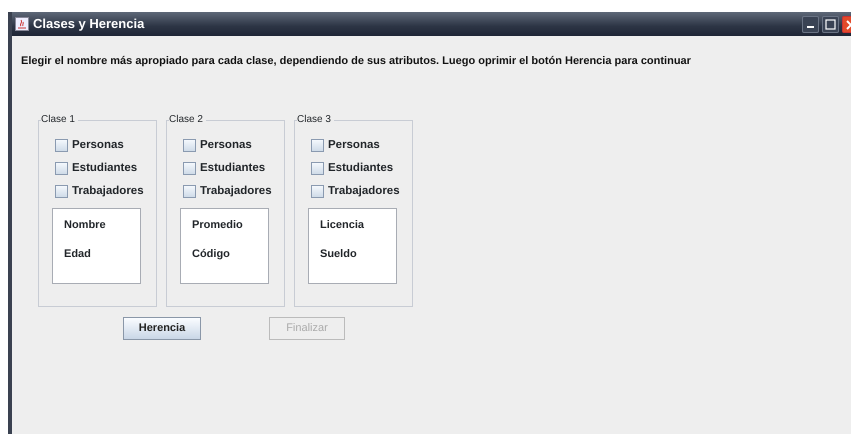 The height and width of the screenshot is (434, 851). I want to click on attribute-text: Promedio, so click(218, 225).